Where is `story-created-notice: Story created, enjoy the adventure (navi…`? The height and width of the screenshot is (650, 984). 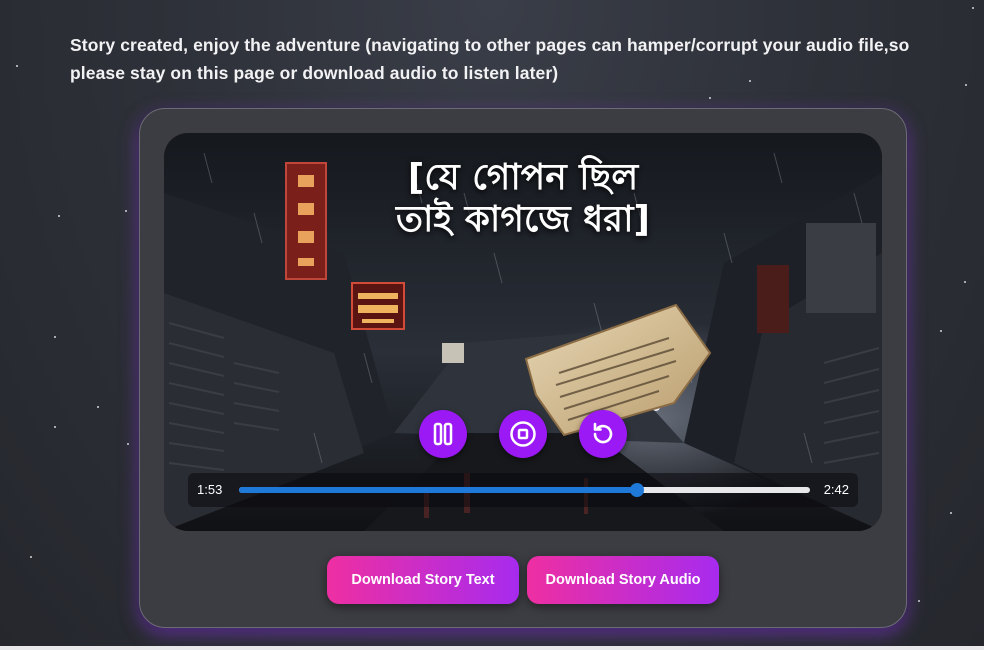
story-created-notice: Story created, enjoy the adventure (navi… is located at coordinates (490, 59).